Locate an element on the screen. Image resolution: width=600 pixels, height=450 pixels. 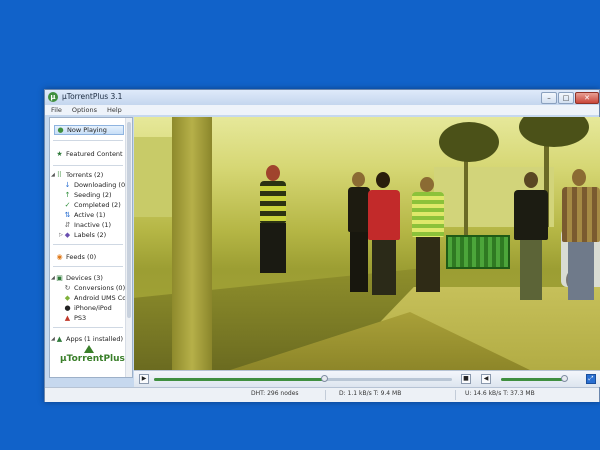
sidebar-item-active: ⇅ Active (1) is located at coordinates (85, 215).